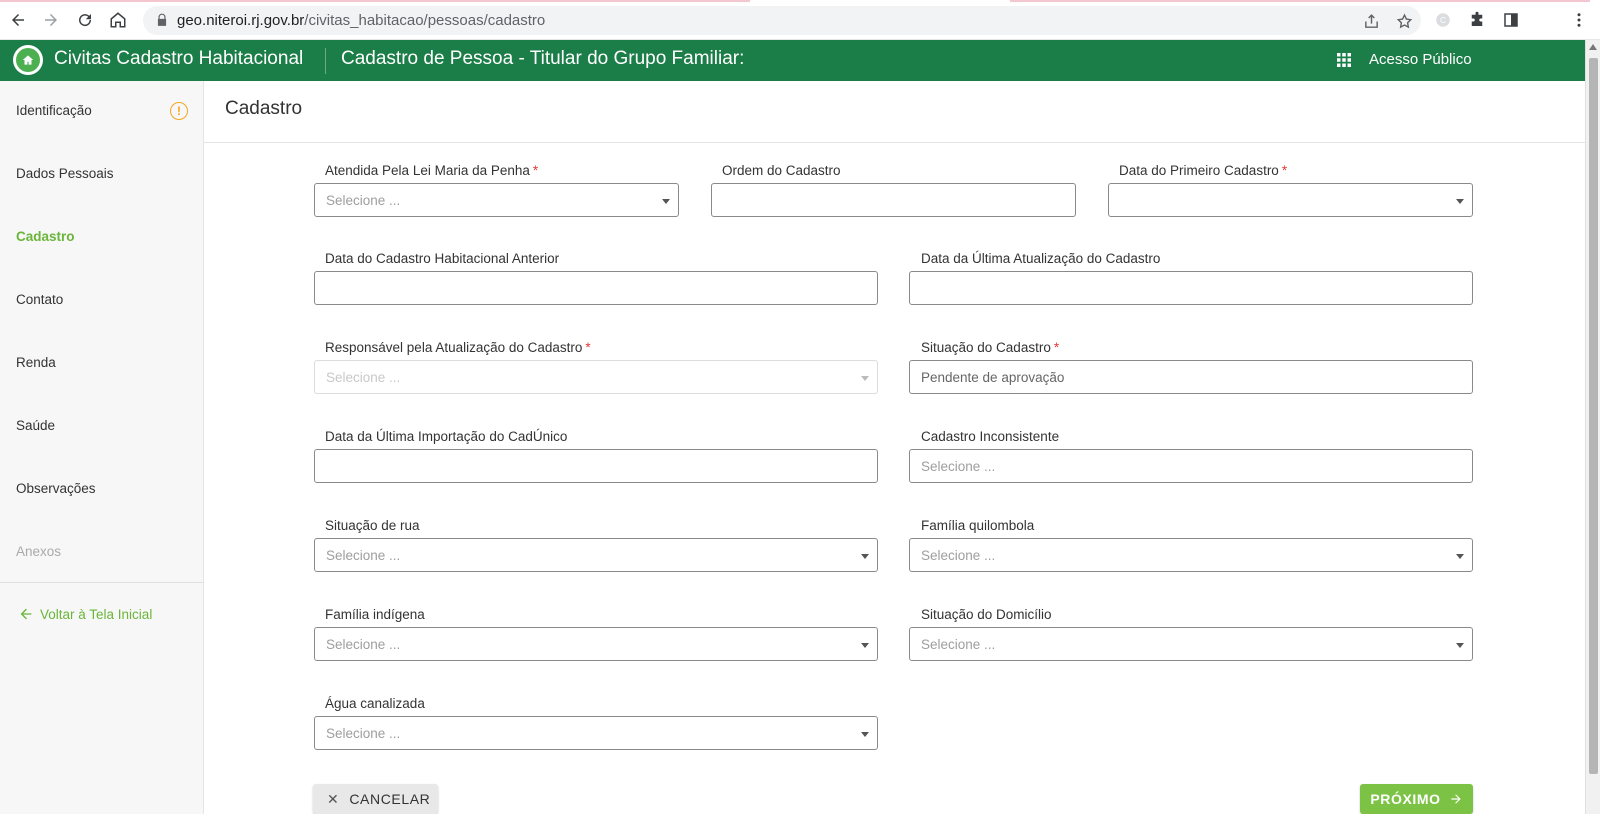 This screenshot has height=814, width=1600. I want to click on back-to-home-link: Voltar à Tela Inicial, so click(85, 614).